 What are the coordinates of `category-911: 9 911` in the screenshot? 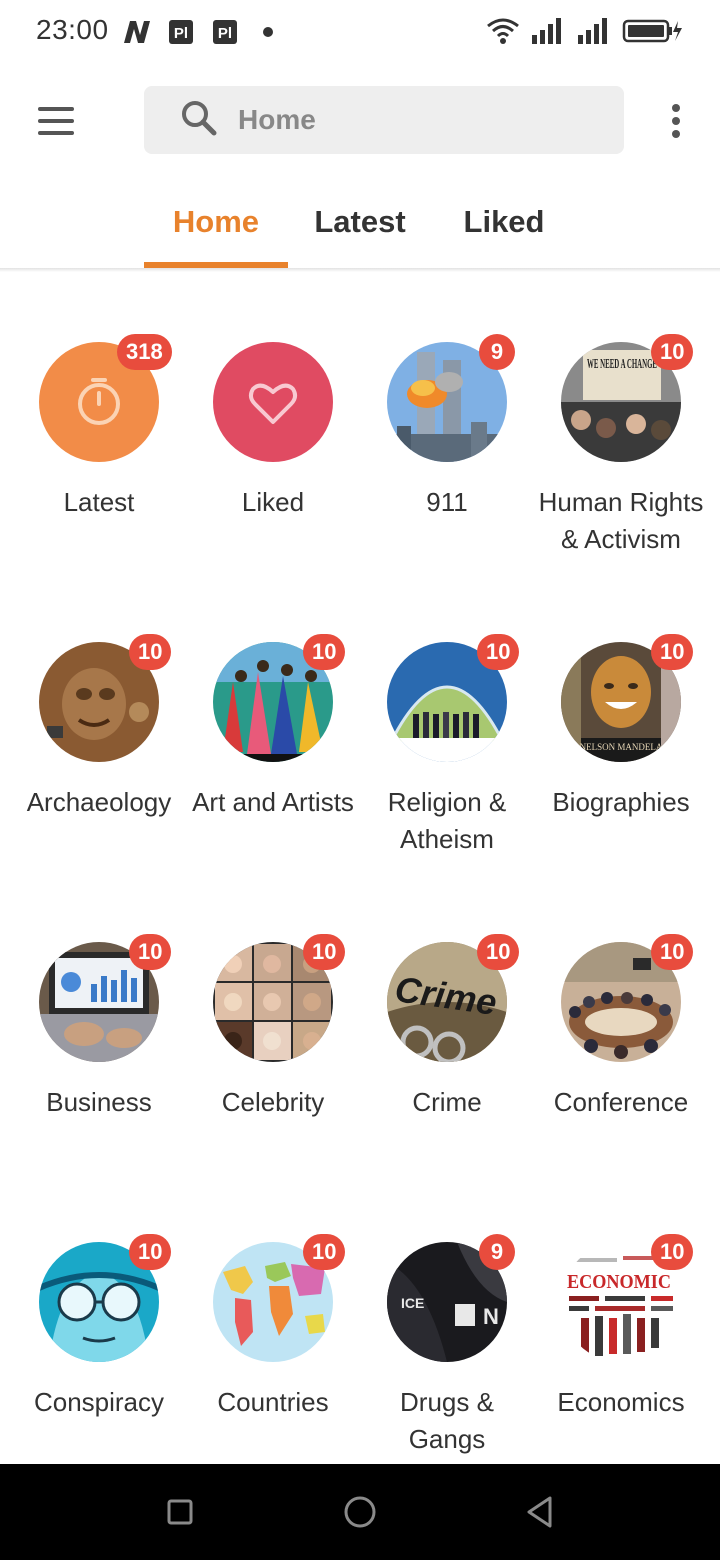 It's located at (447, 427).